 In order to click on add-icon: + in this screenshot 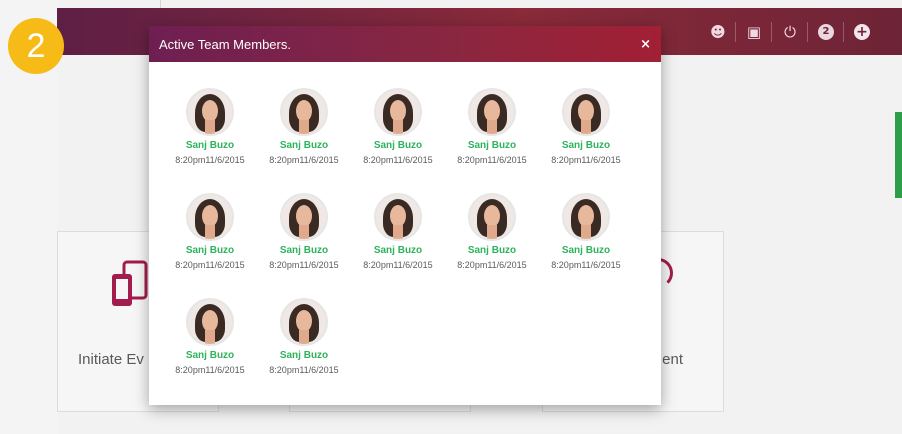, I will do `click(862, 31)`.